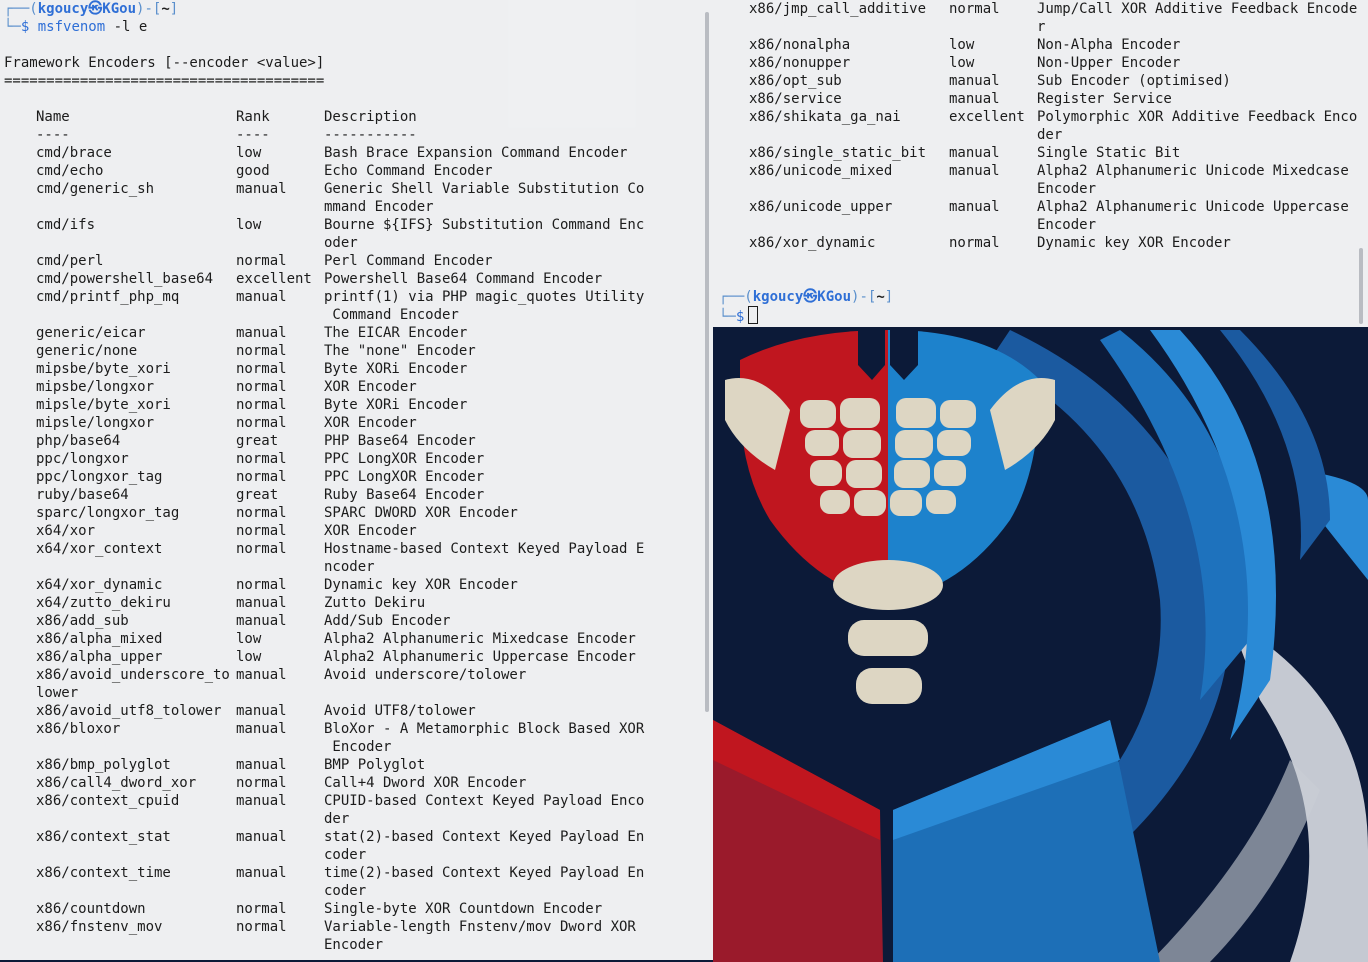 The width and height of the screenshot is (1368, 962). What do you see at coordinates (800, 45) in the screenshot?
I see `encoder-name: x86/nonalpha` at bounding box center [800, 45].